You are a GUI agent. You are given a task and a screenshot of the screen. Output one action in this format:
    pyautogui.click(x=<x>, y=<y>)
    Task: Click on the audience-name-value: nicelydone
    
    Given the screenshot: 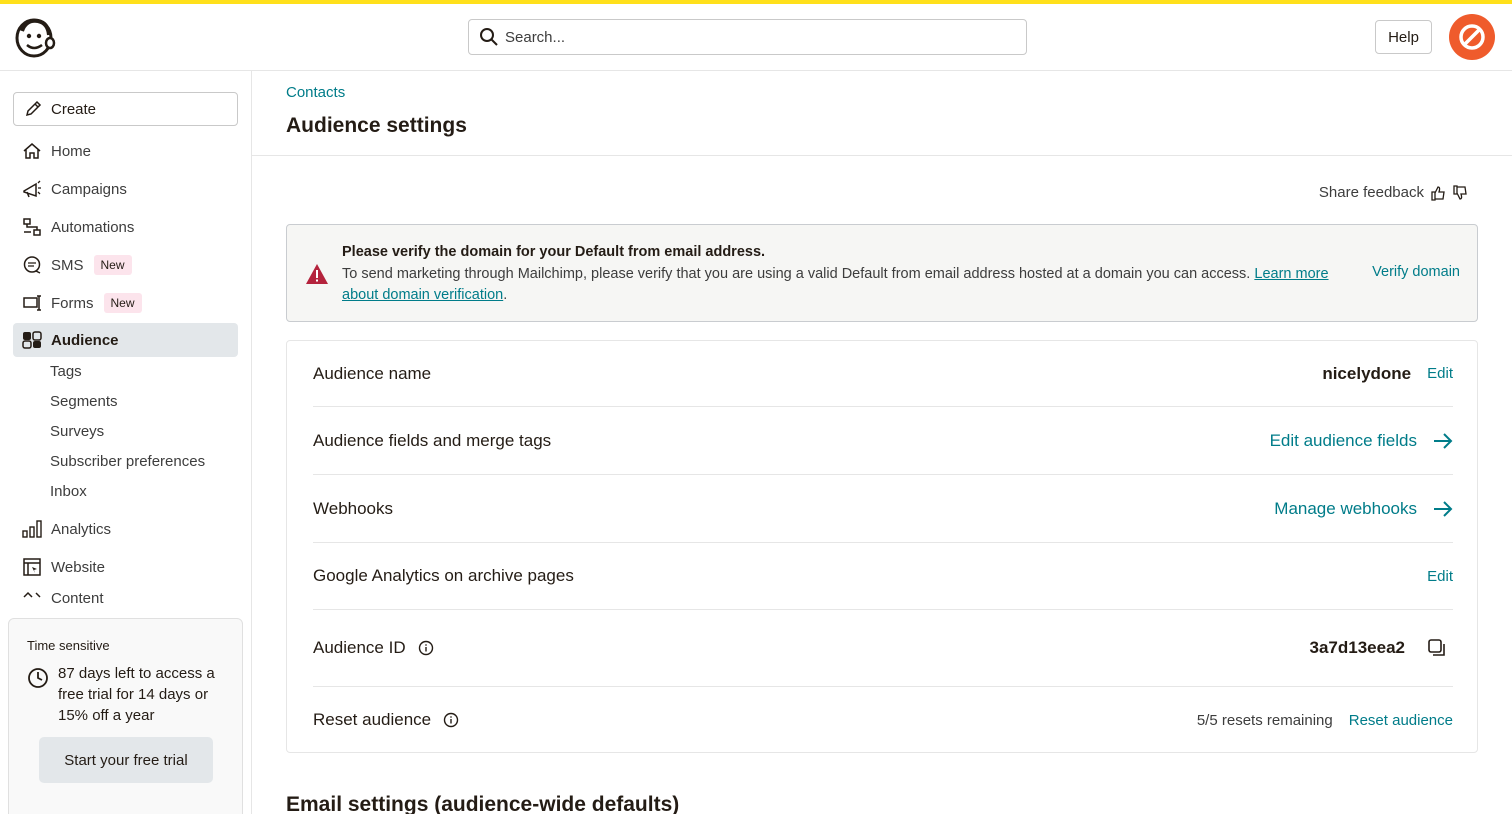 What is the action you would take?
    pyautogui.click(x=1367, y=373)
    